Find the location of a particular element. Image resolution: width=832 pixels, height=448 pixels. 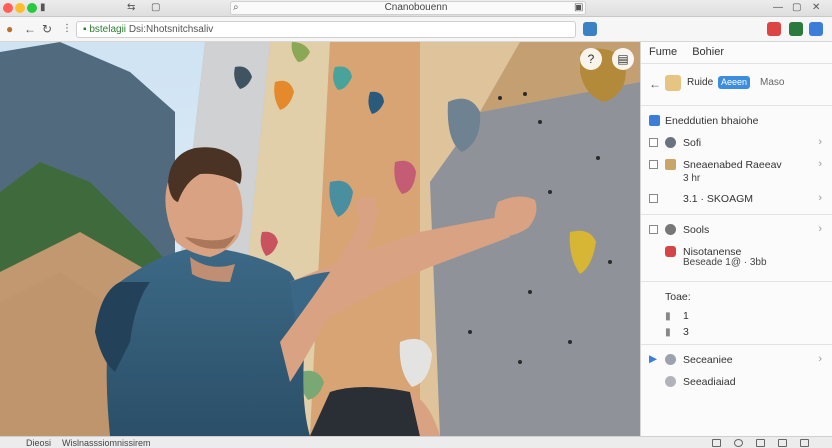

list-item: ▶ Seceaniee › is located at coordinates (736, 360).